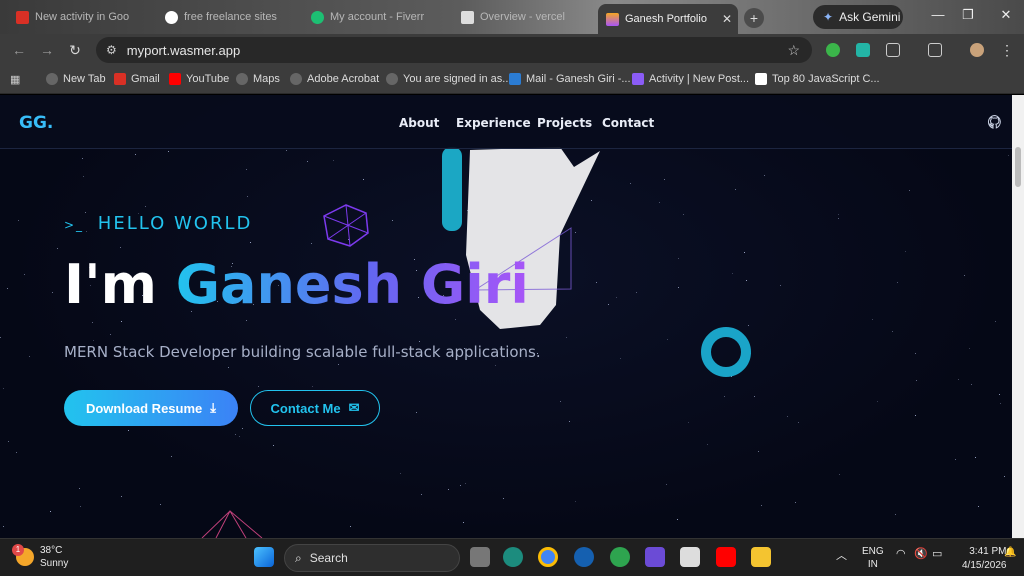  I want to click on tab-label: Ganesh Portfolio, so click(666, 19).